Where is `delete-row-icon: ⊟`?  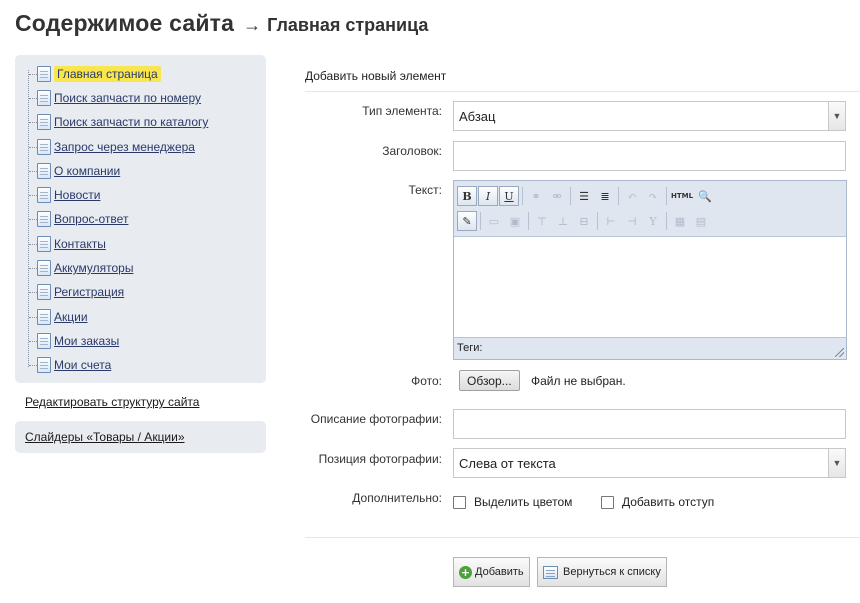
delete-row-icon: ⊟ is located at coordinates (584, 221).